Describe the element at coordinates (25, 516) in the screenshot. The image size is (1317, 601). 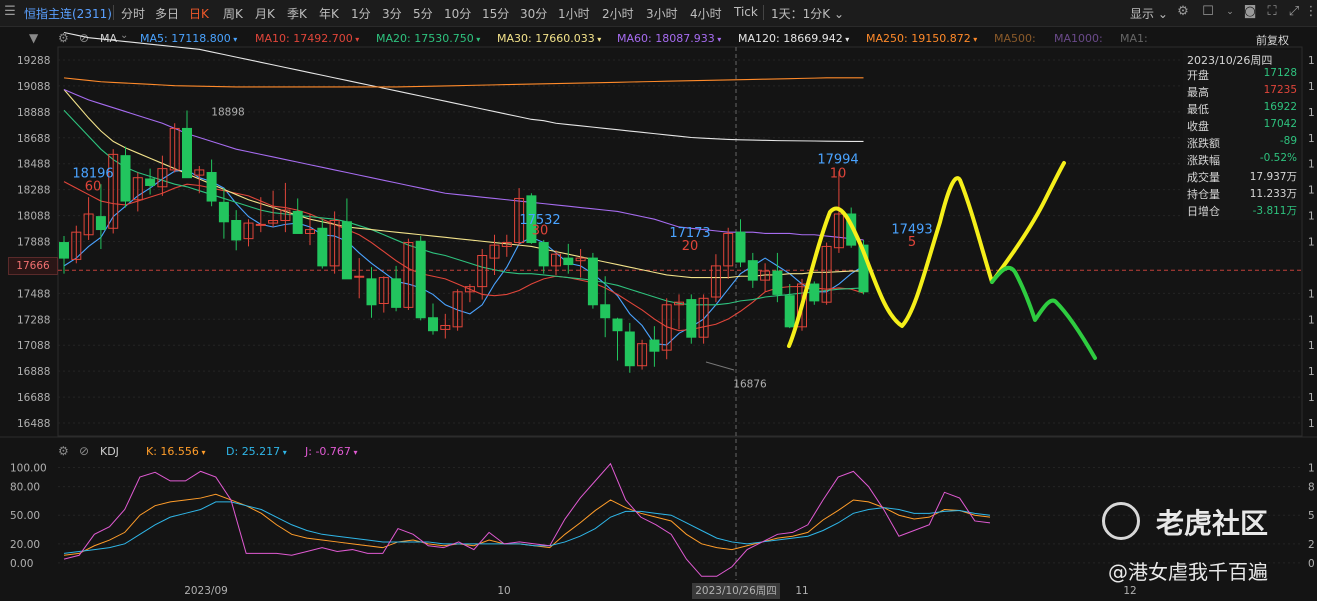
I see `kdj-tick-label: 50.00` at that location.